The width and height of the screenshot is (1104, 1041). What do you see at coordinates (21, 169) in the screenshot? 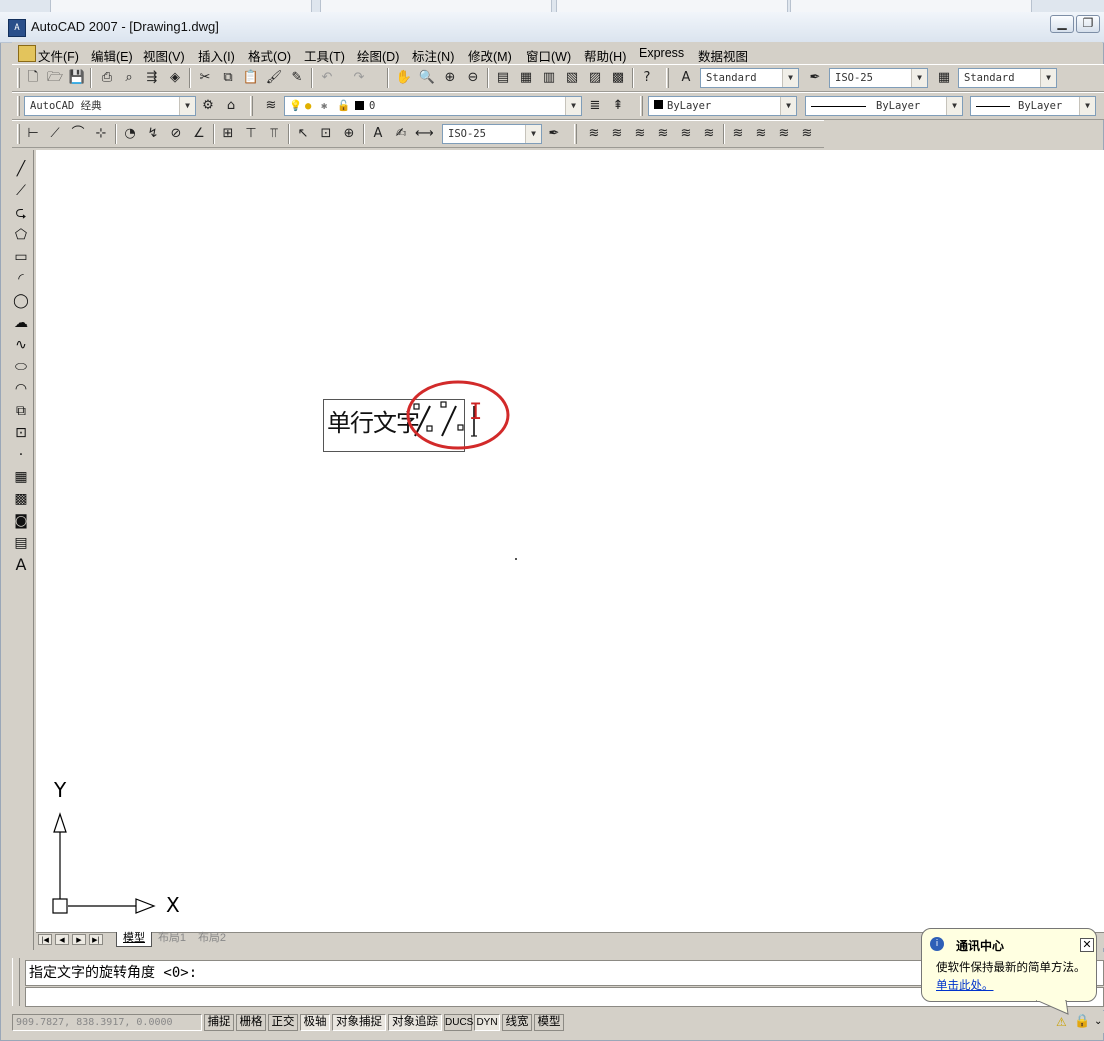
I see `line-icon: ╱` at bounding box center [21, 169].